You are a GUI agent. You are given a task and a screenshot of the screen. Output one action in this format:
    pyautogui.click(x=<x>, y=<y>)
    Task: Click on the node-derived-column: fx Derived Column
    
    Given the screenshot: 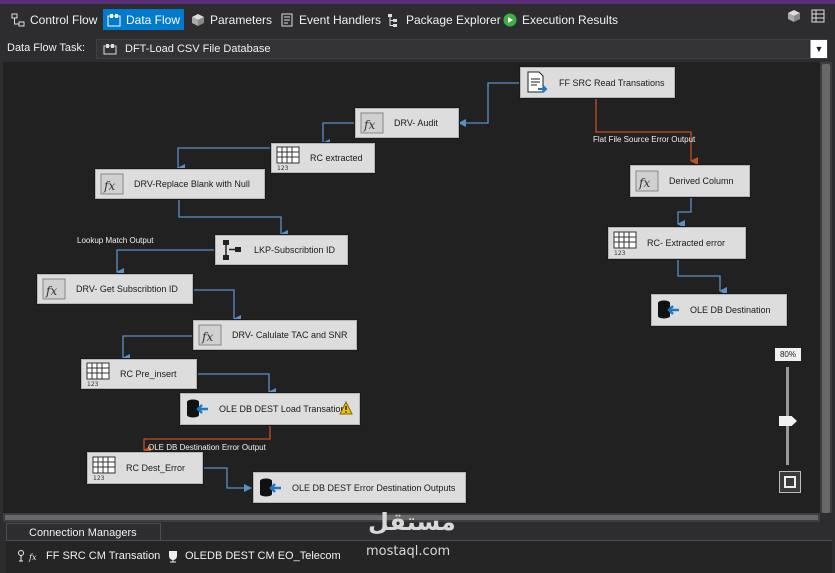 What is the action you would take?
    pyautogui.click(x=690, y=181)
    